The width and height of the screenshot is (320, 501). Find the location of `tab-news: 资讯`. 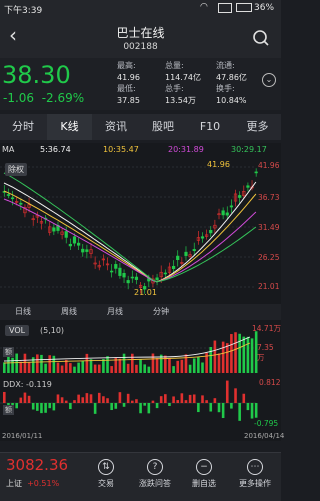

tab-news: 资讯 is located at coordinates (116, 127).